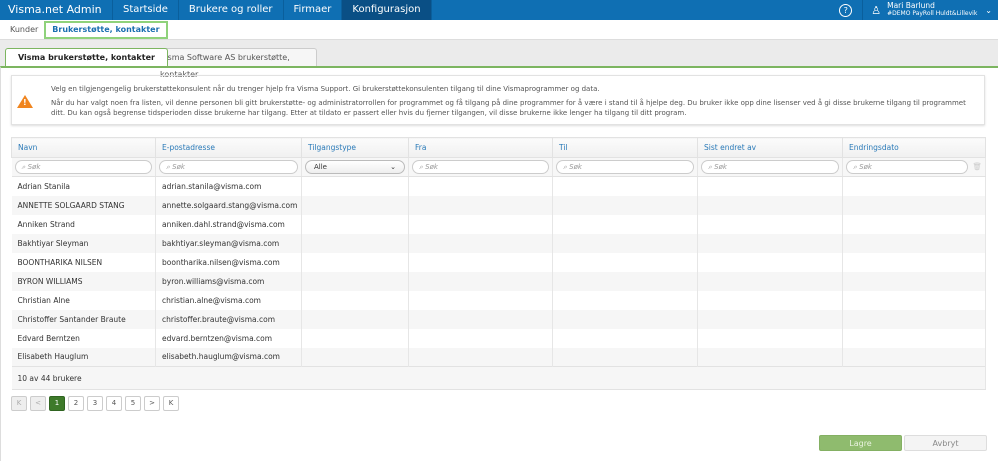  Describe the element at coordinates (480, 147) in the screenshot. I see `column-header-fra: Fra` at that location.